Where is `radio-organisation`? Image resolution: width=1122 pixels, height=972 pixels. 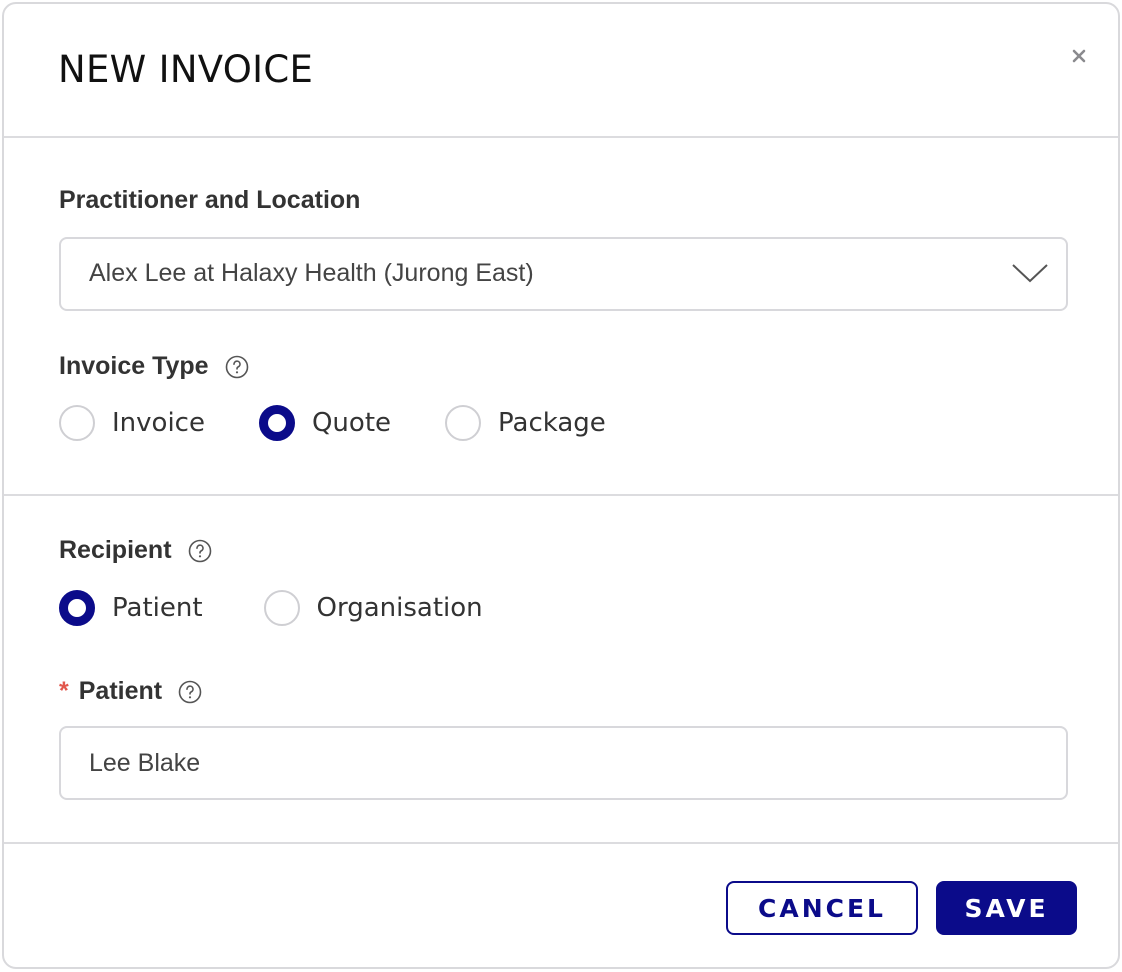
radio-organisation is located at coordinates (281, 608).